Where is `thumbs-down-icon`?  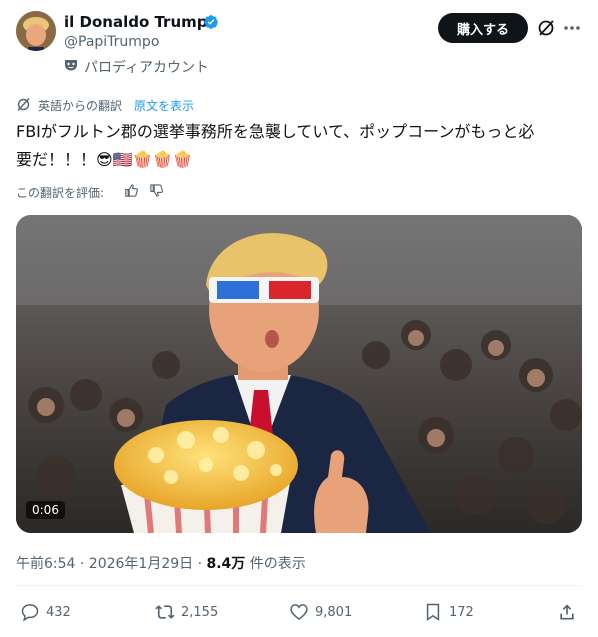
thumbs-down-icon is located at coordinates (156, 190).